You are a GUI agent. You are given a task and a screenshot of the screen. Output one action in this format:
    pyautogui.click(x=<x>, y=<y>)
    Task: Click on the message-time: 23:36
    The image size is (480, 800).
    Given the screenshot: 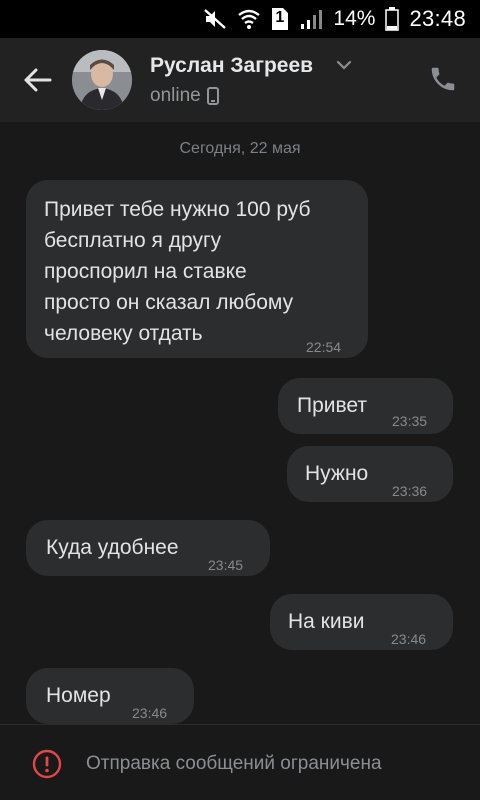 What is the action you would take?
    pyautogui.click(x=410, y=491)
    